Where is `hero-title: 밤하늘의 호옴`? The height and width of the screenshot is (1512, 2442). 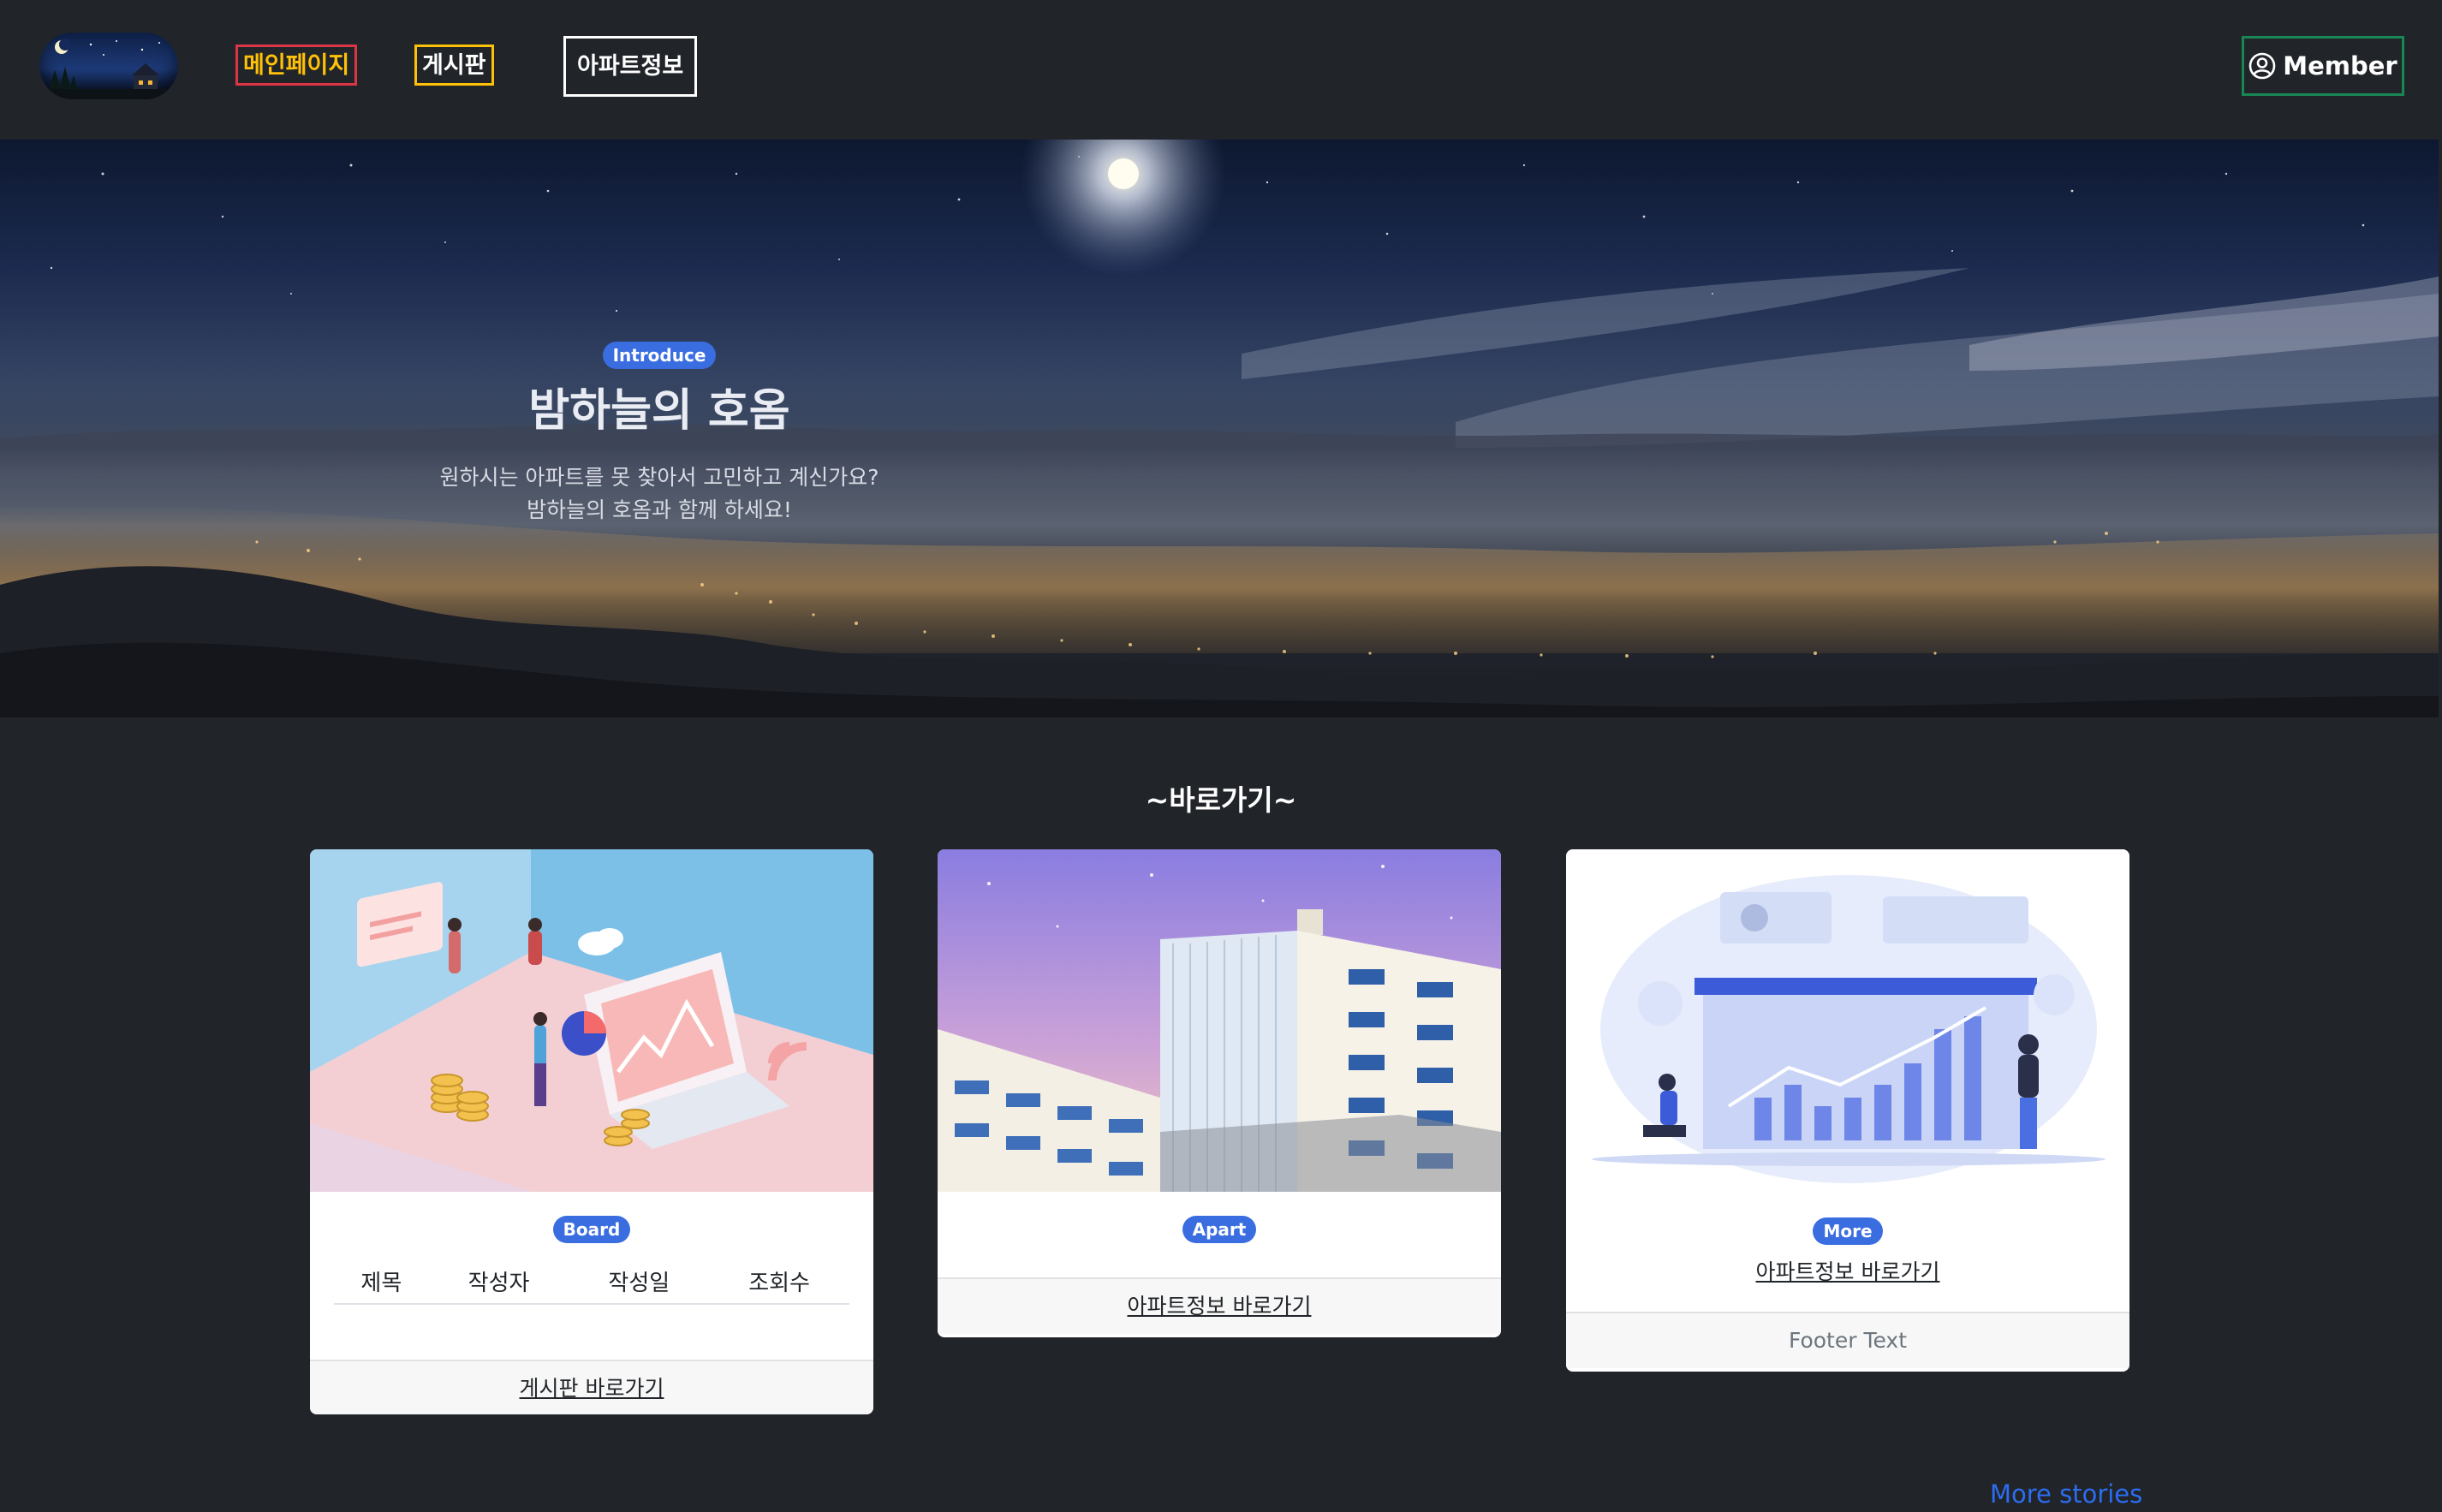
hero-title: 밤하늘의 호옴 is located at coordinates (659, 411).